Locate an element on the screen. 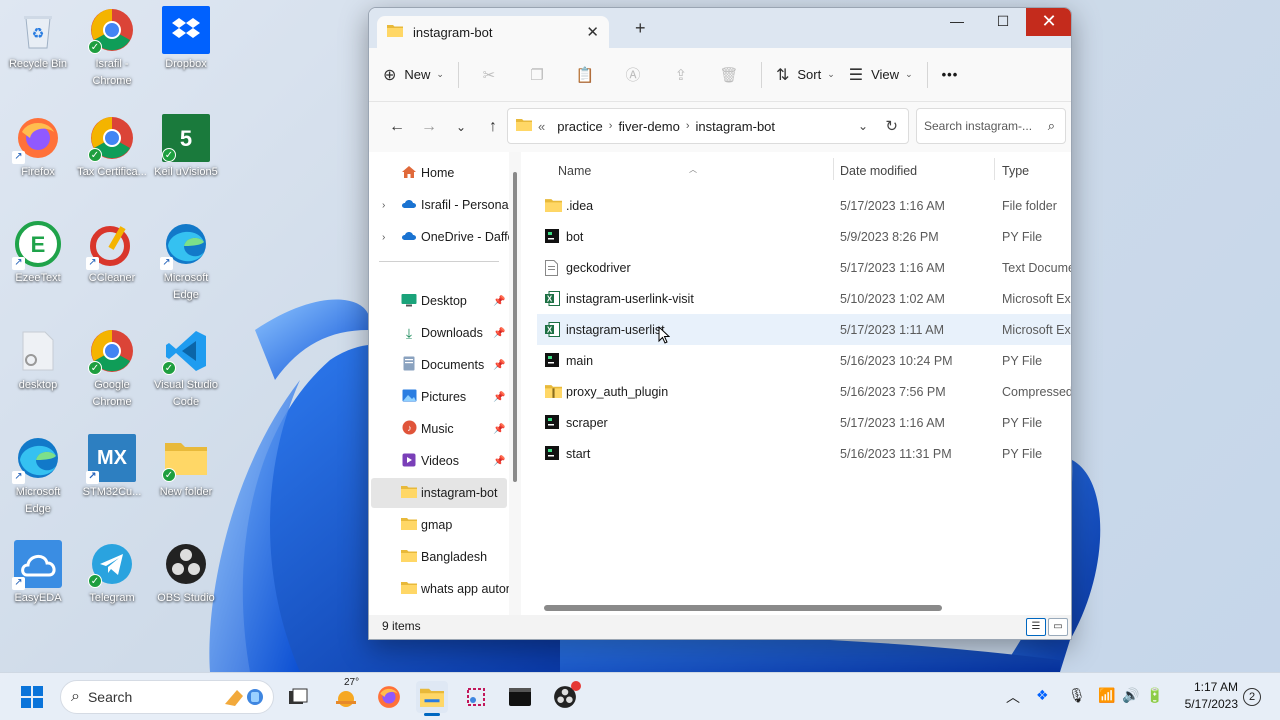 This screenshot has width=1280, height=720. task-view-button is located at coordinates (298, 697).